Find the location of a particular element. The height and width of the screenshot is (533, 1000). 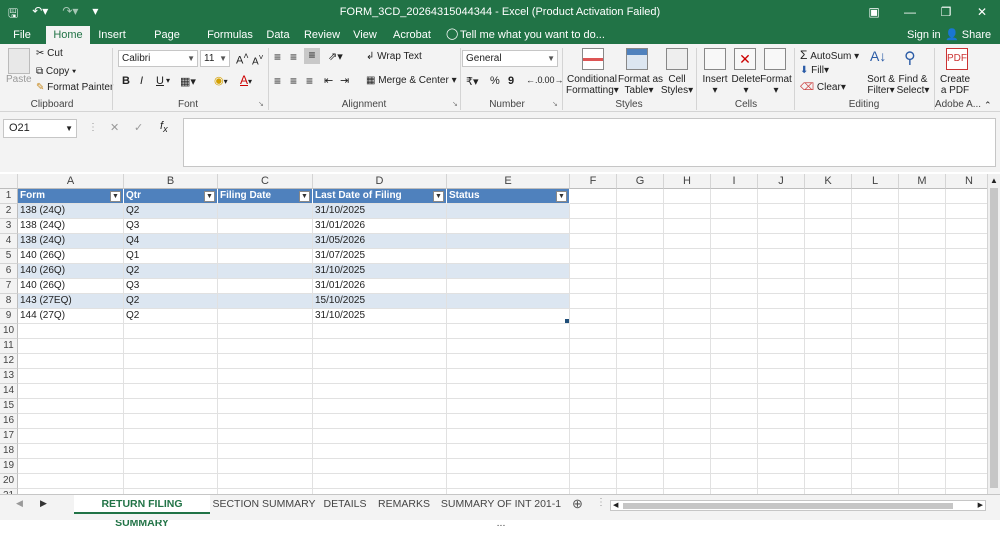

cell-j13 is located at coordinates (781, 376).